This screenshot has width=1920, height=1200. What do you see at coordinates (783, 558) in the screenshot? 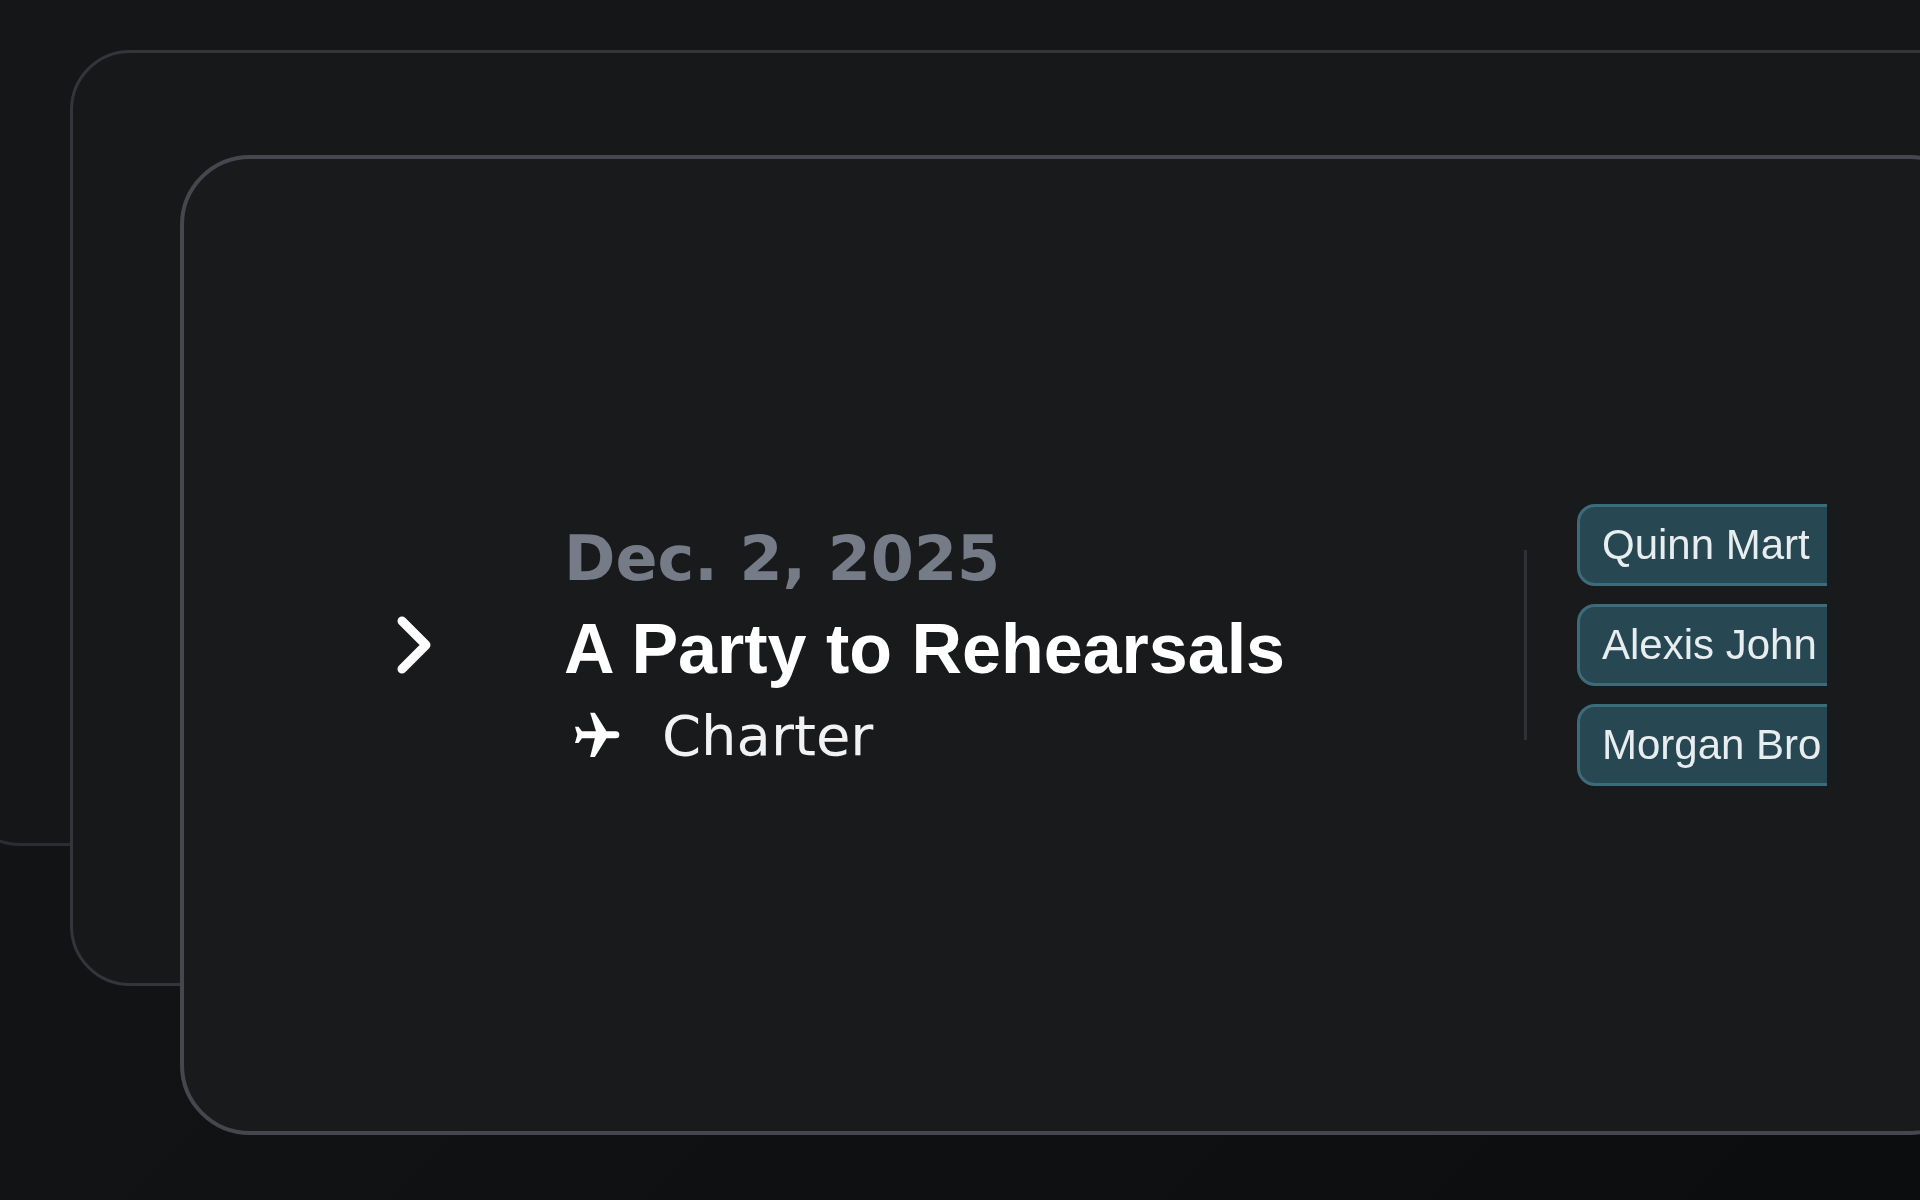
I see `trip-date: Dec. 2, 2025` at bounding box center [783, 558].